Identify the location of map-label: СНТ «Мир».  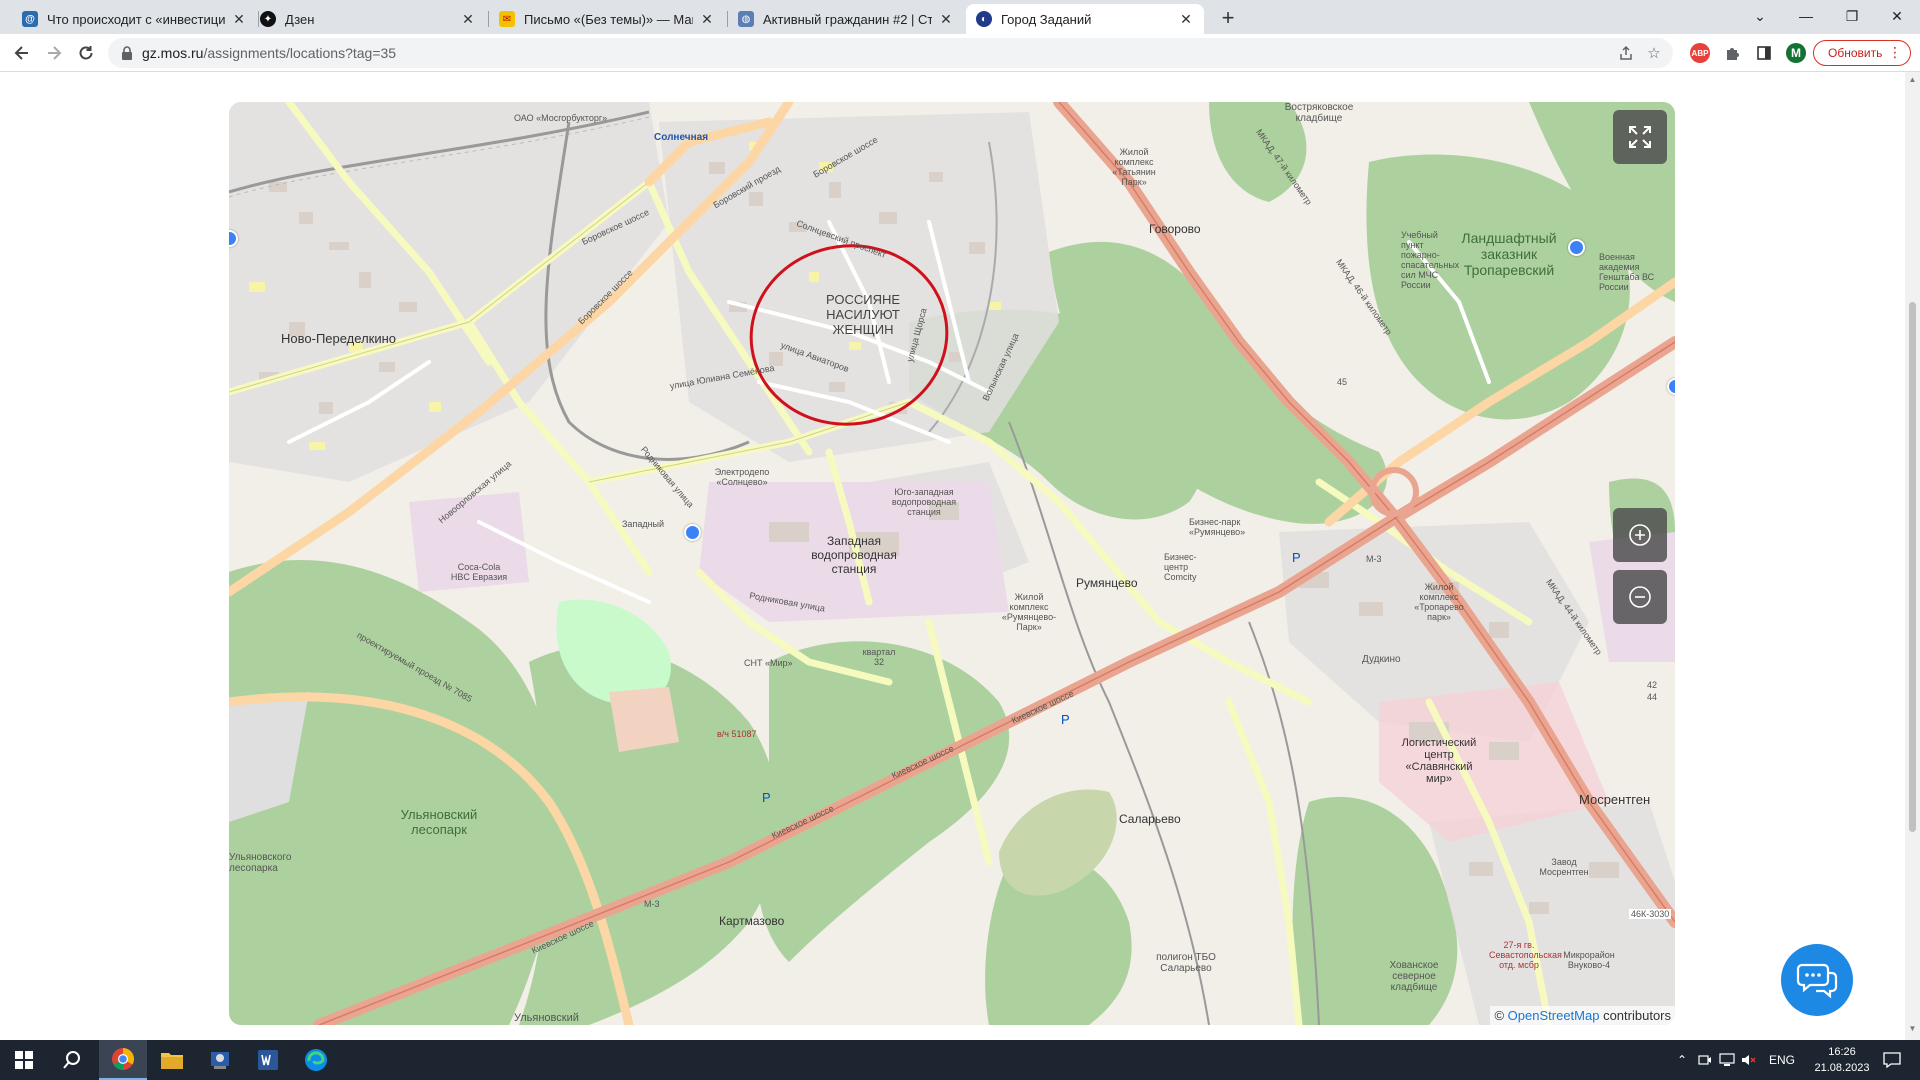
(768, 663).